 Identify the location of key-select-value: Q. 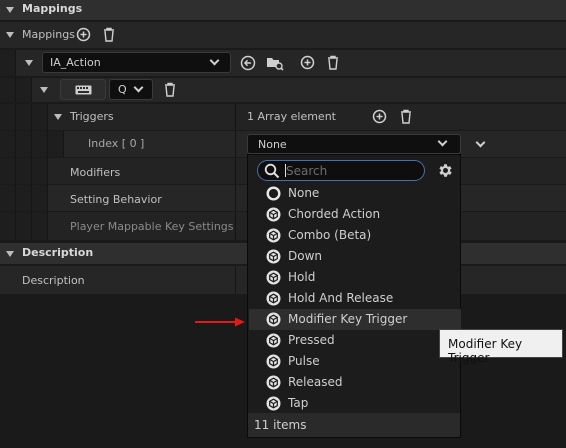
(122, 89).